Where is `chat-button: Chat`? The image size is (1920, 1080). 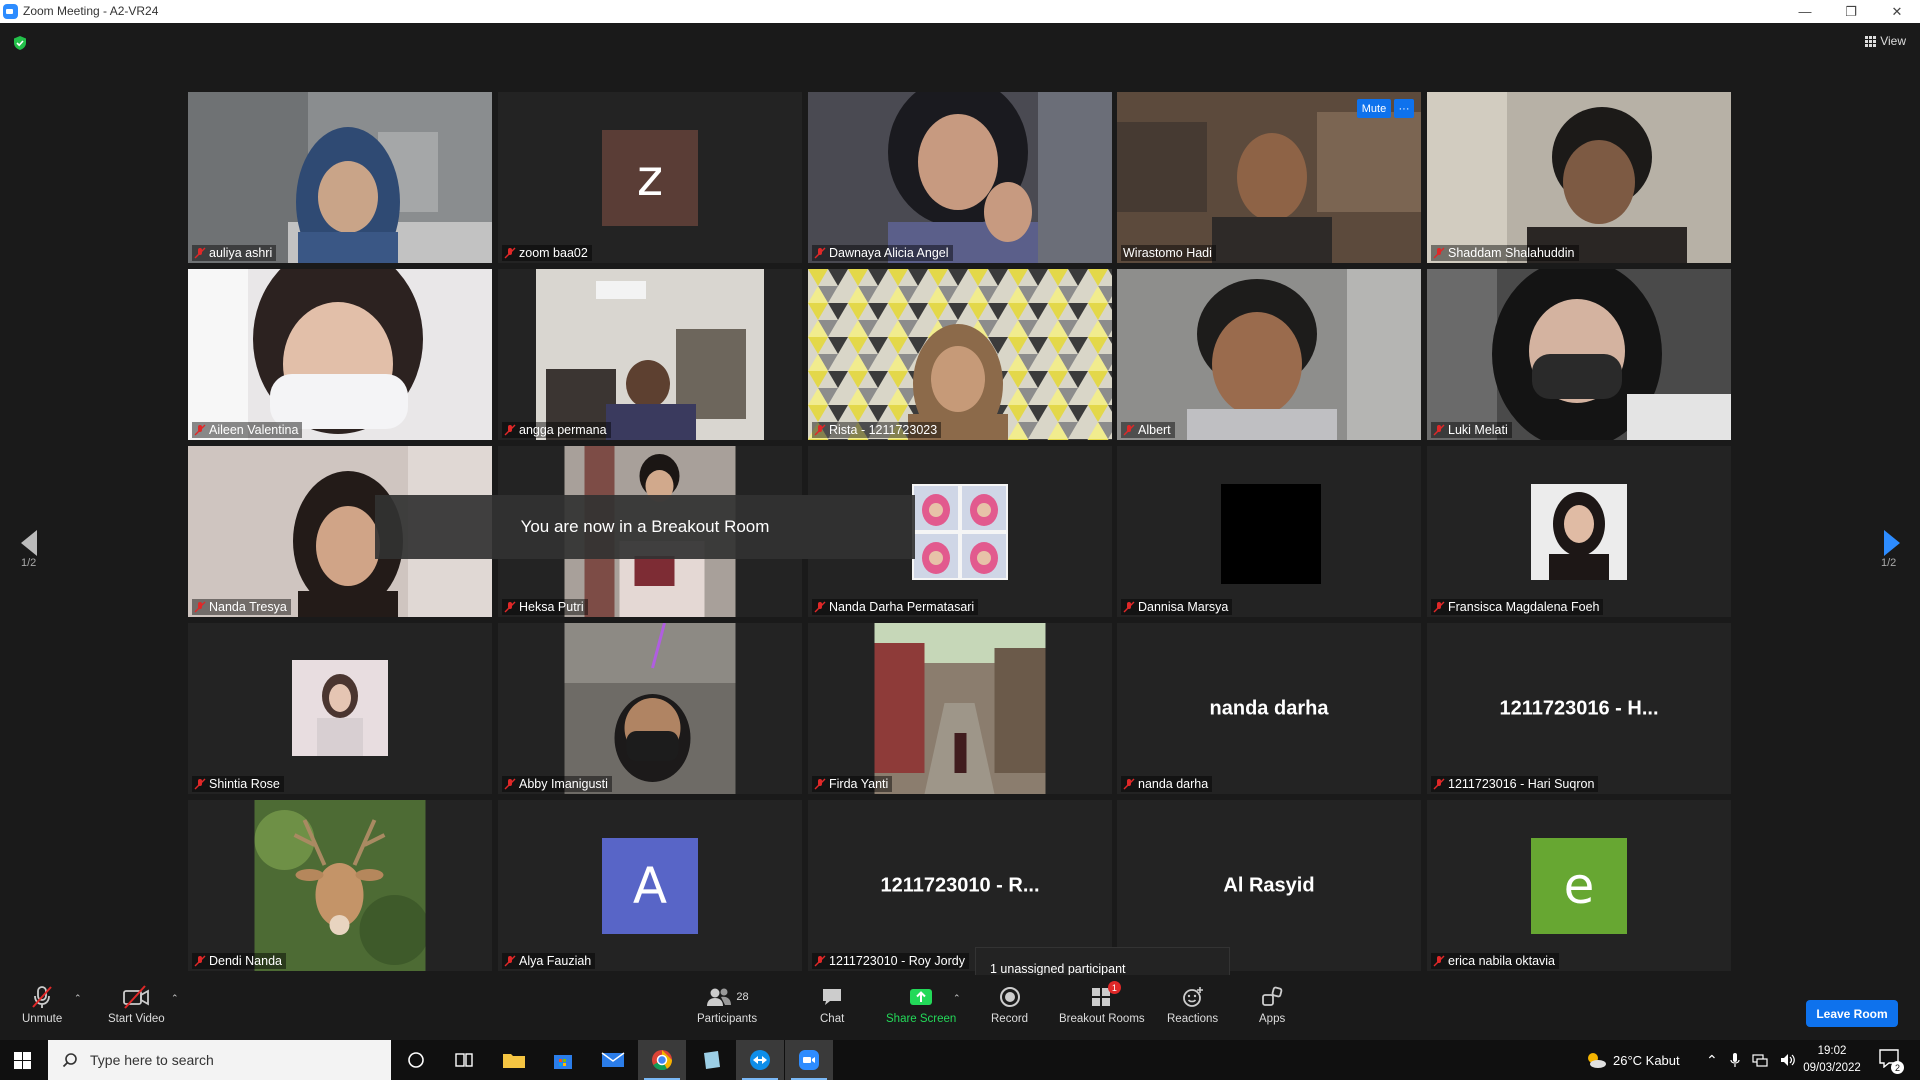
chat-button: Chat is located at coordinates (832, 1004).